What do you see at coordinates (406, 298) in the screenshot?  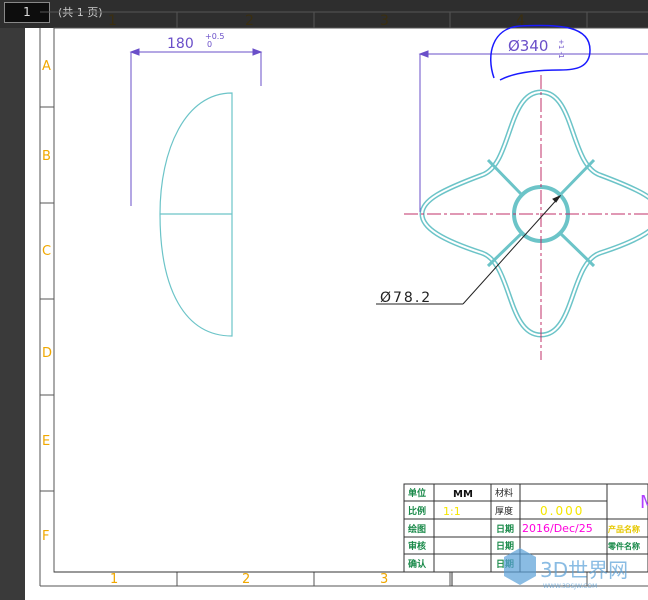 I see `inner-diameter-text: Ø78.2` at bounding box center [406, 298].